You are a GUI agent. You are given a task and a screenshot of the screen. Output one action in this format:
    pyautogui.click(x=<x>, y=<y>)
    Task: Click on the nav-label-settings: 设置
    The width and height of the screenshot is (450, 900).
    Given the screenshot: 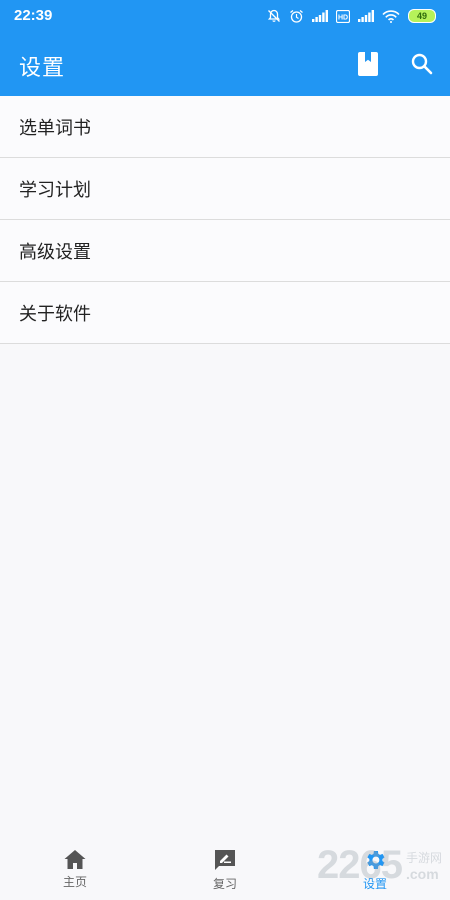 What is the action you would take?
    pyautogui.click(x=374, y=884)
    